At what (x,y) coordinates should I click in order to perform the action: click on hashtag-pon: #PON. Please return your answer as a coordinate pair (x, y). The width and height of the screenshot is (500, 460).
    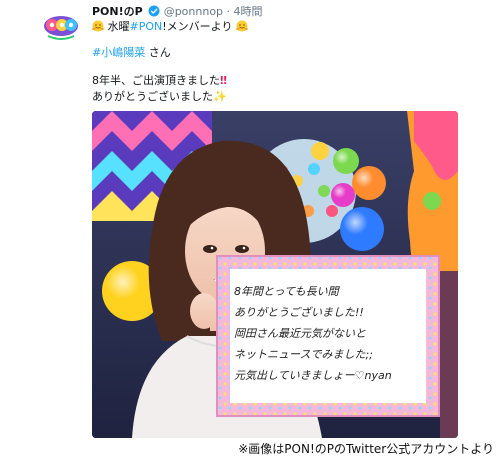
    Looking at the image, I should click on (146, 26).